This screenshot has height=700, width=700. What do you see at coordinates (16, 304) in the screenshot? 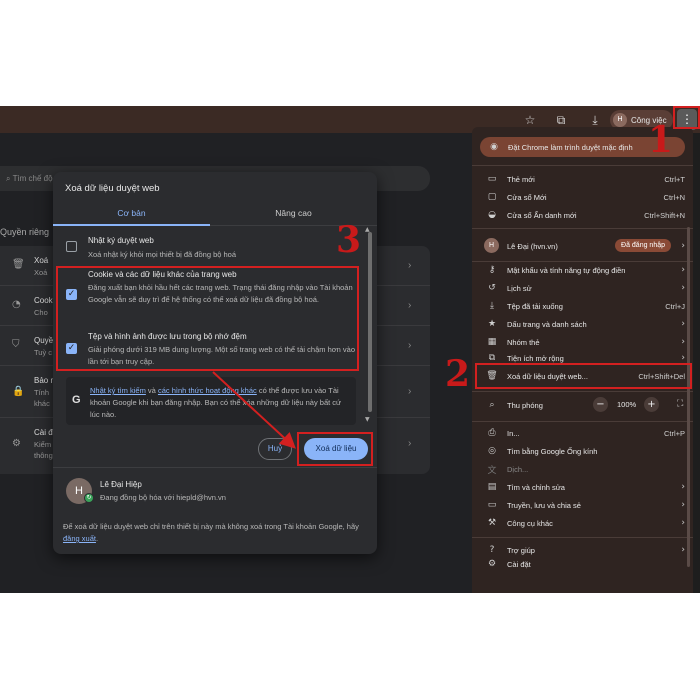
I see `cookie-icon: ◔` at bounding box center [16, 304].